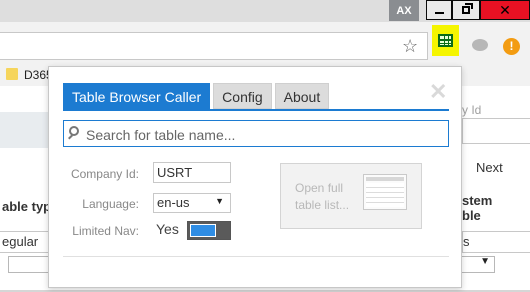 This screenshot has width=530, height=292. I want to click on company-id-input: USRT, so click(192, 172).